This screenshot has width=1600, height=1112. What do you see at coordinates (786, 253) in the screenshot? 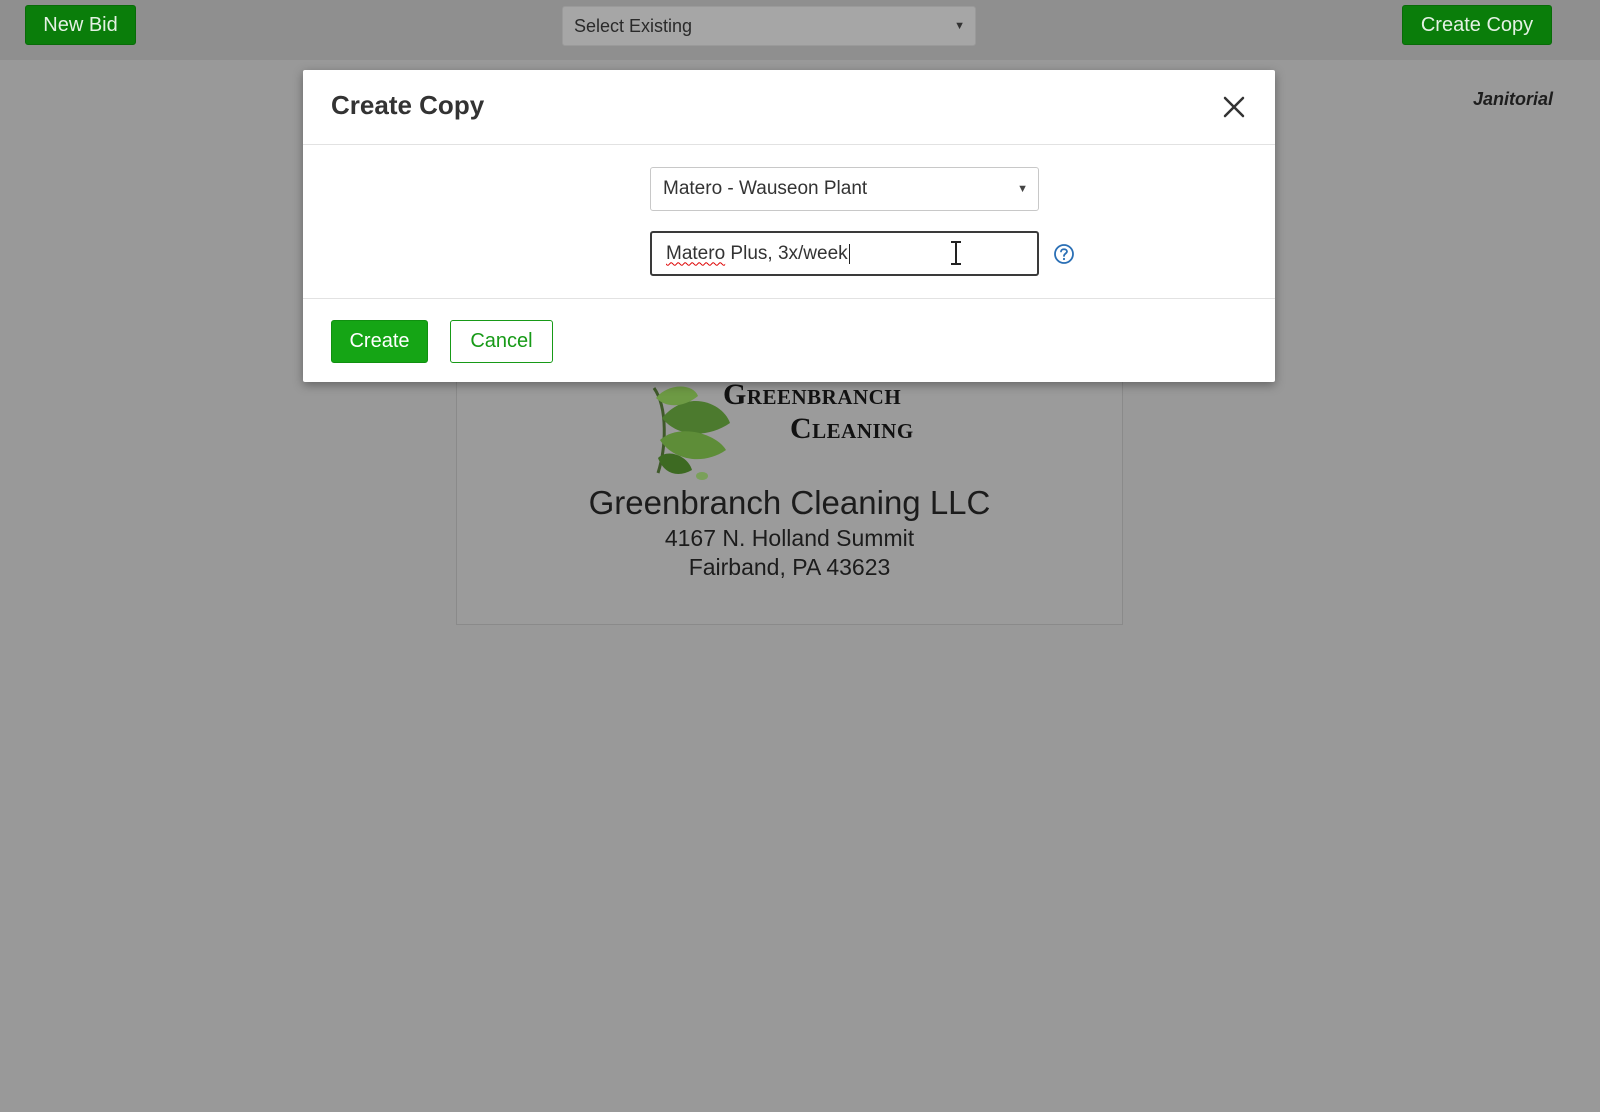
I see `new-input-value: Plus, 3x/week` at bounding box center [786, 253].